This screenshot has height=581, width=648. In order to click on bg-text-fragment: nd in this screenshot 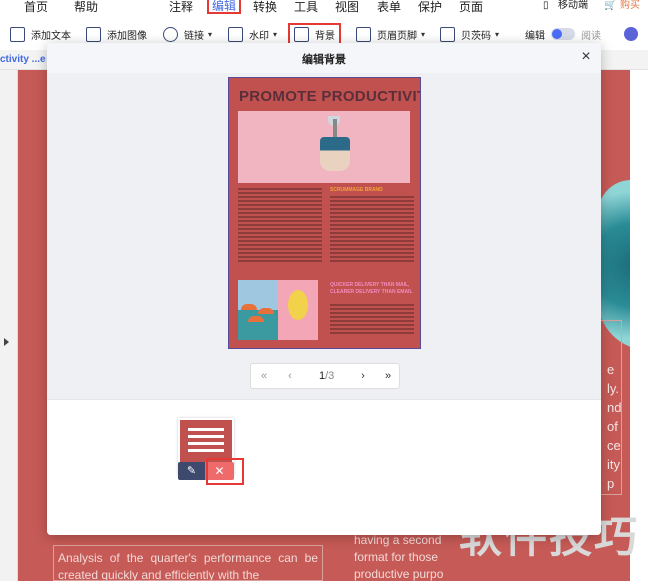, I will do `click(614, 407)`.